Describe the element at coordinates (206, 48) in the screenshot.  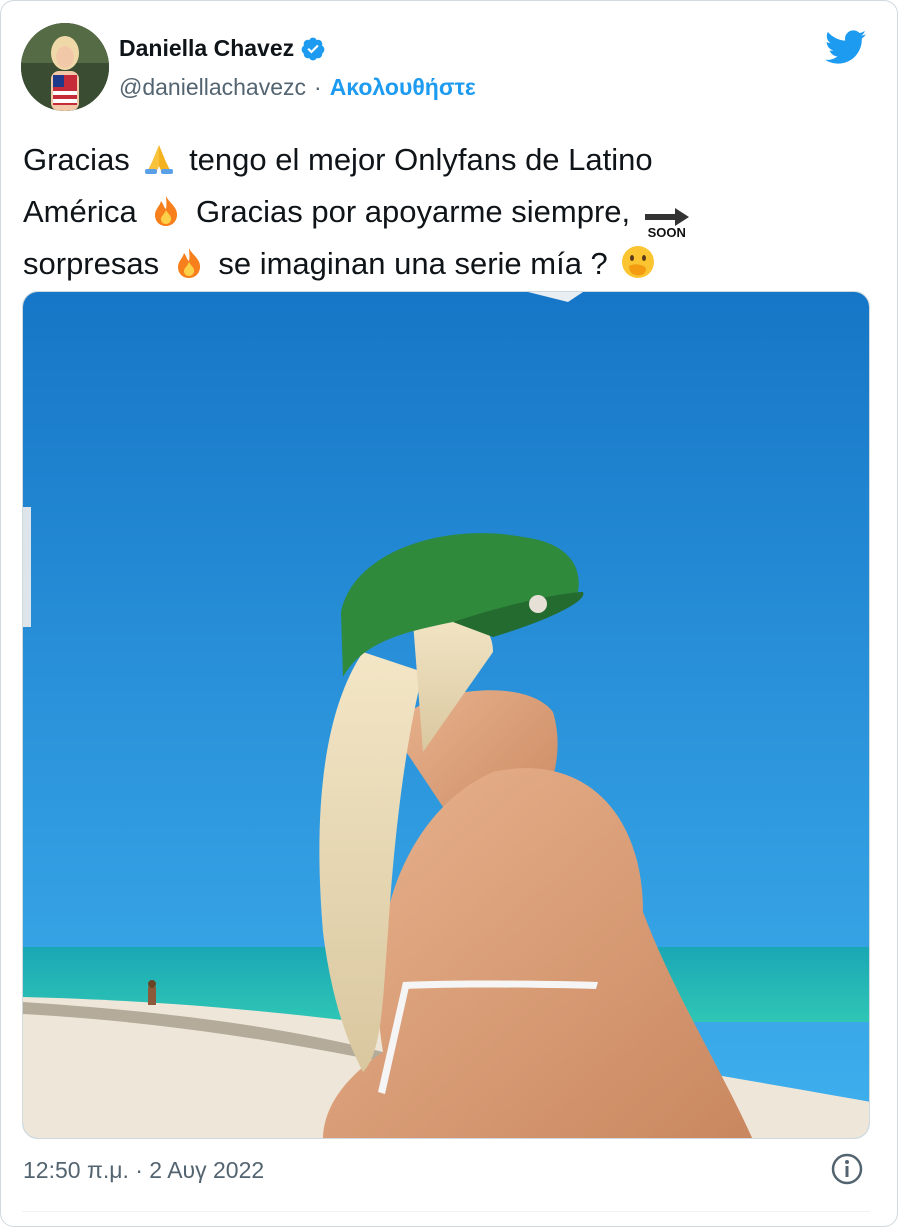
I see `author-name: Daniella Chavez` at that location.